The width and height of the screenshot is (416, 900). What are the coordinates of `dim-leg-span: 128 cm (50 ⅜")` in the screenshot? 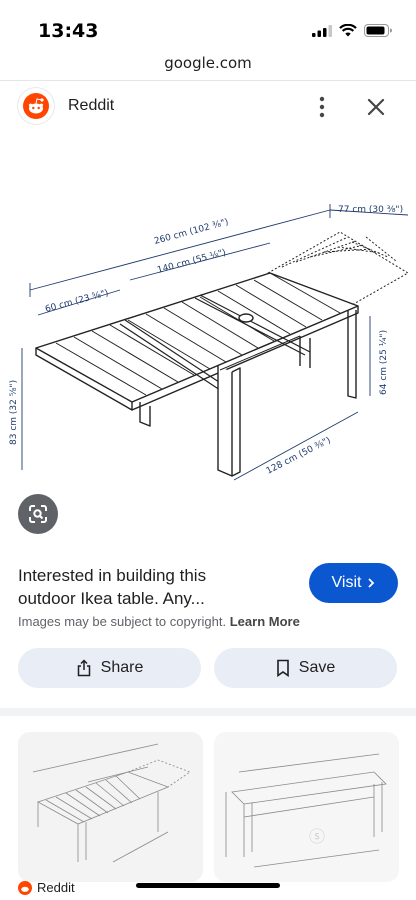 It's located at (299, 456).